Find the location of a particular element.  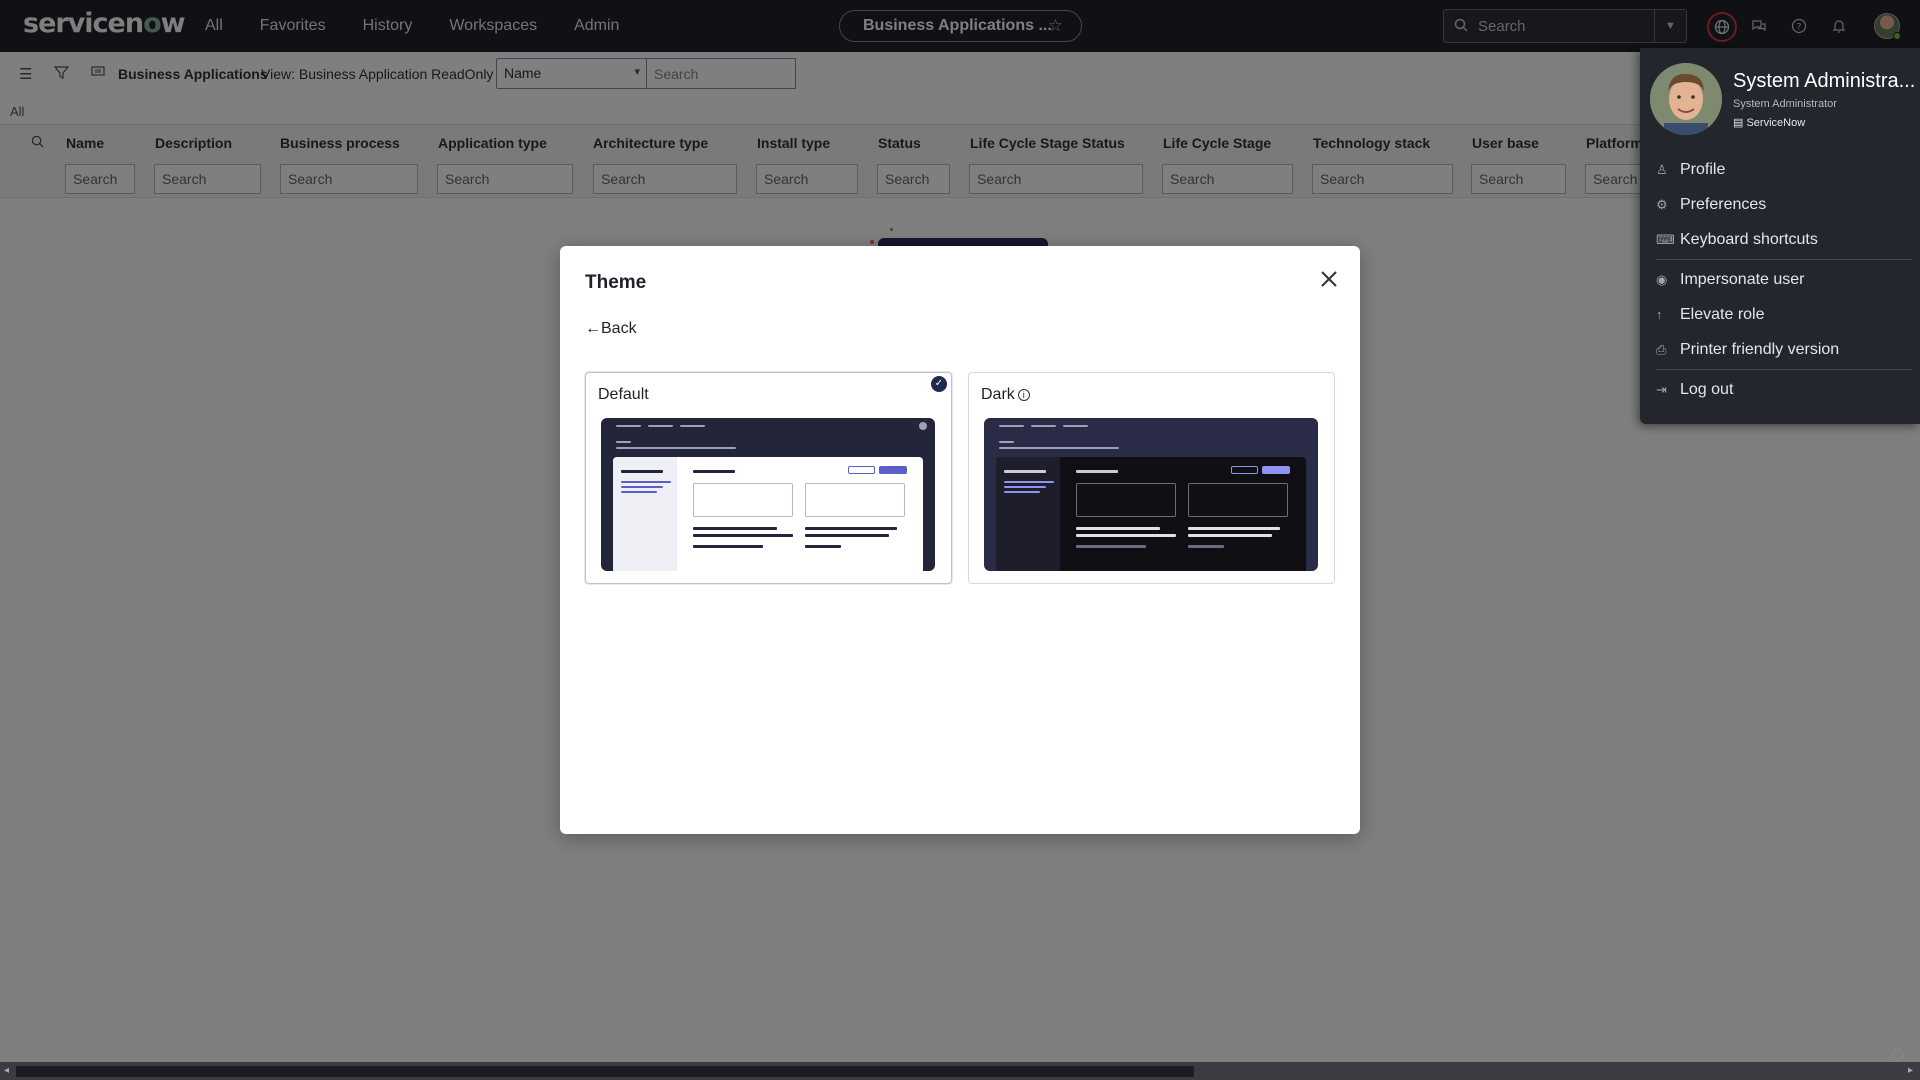

log-out-icon: ⇥ is located at coordinates (1661, 389).